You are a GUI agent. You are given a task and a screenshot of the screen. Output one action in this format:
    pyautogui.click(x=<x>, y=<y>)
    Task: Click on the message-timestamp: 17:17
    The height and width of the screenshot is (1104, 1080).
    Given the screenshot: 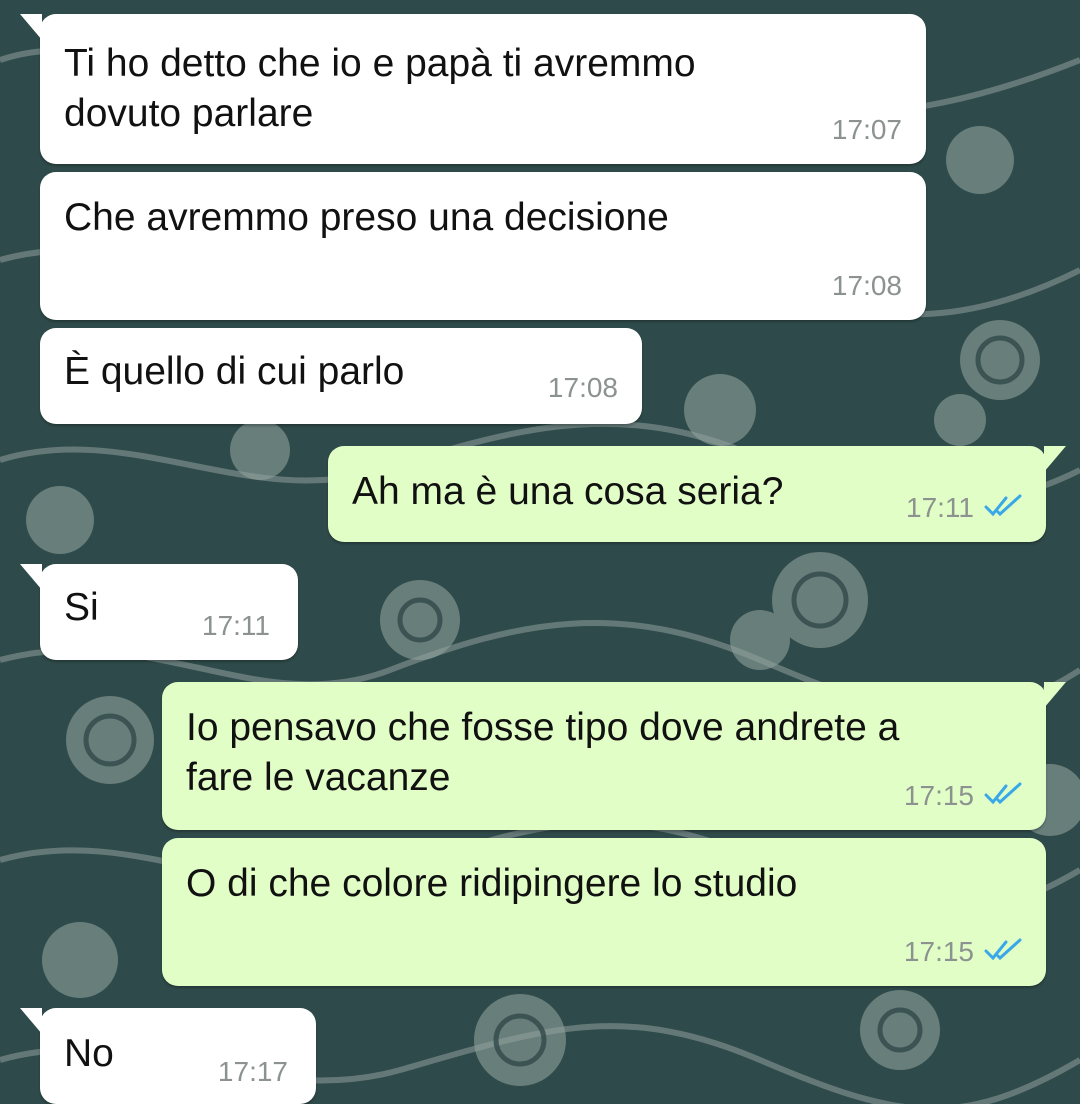 What is the action you would take?
    pyautogui.click(x=252, y=1071)
    